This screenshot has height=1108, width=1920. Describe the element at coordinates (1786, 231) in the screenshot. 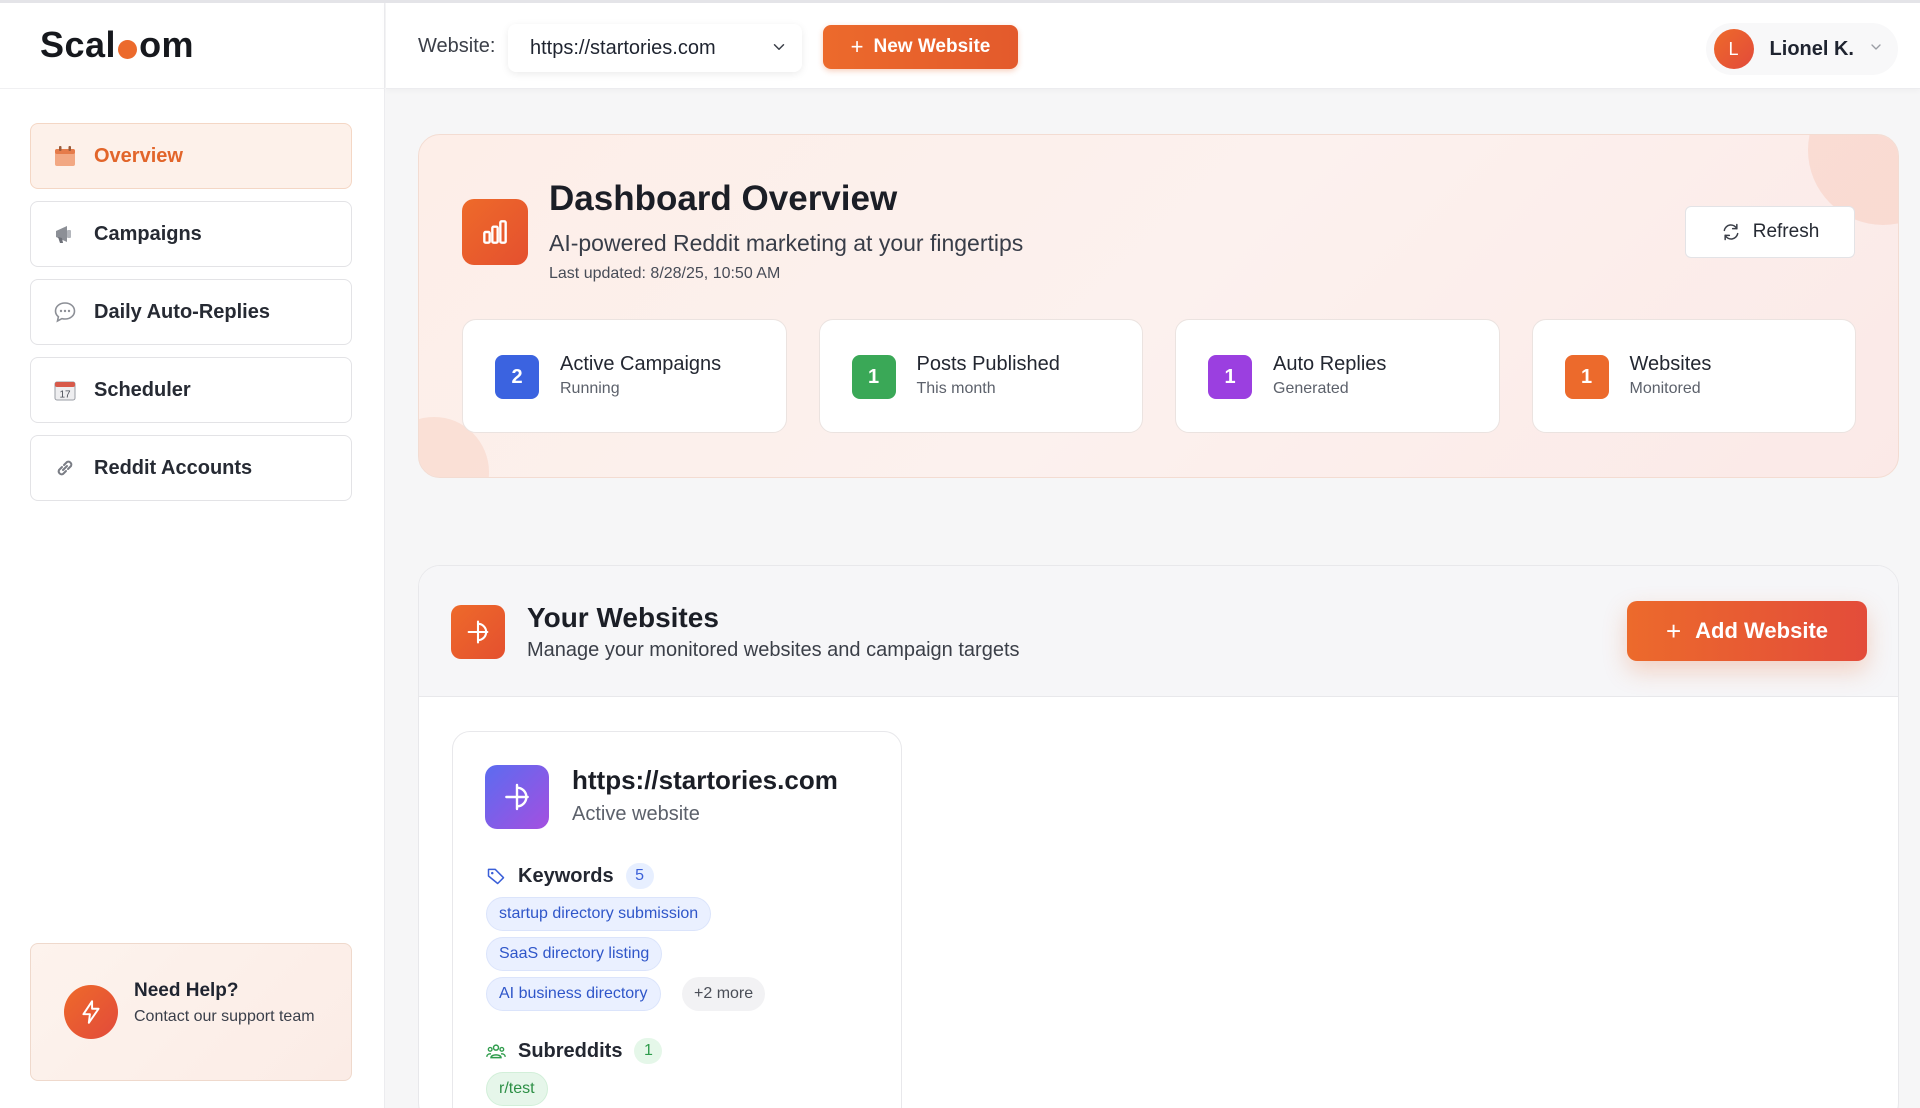

I see `refresh-label: Refresh` at that location.